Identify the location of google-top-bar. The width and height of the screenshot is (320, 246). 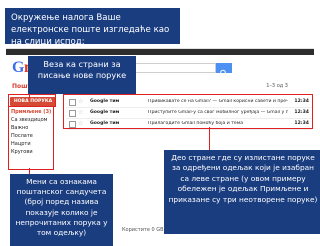
(160, 52).